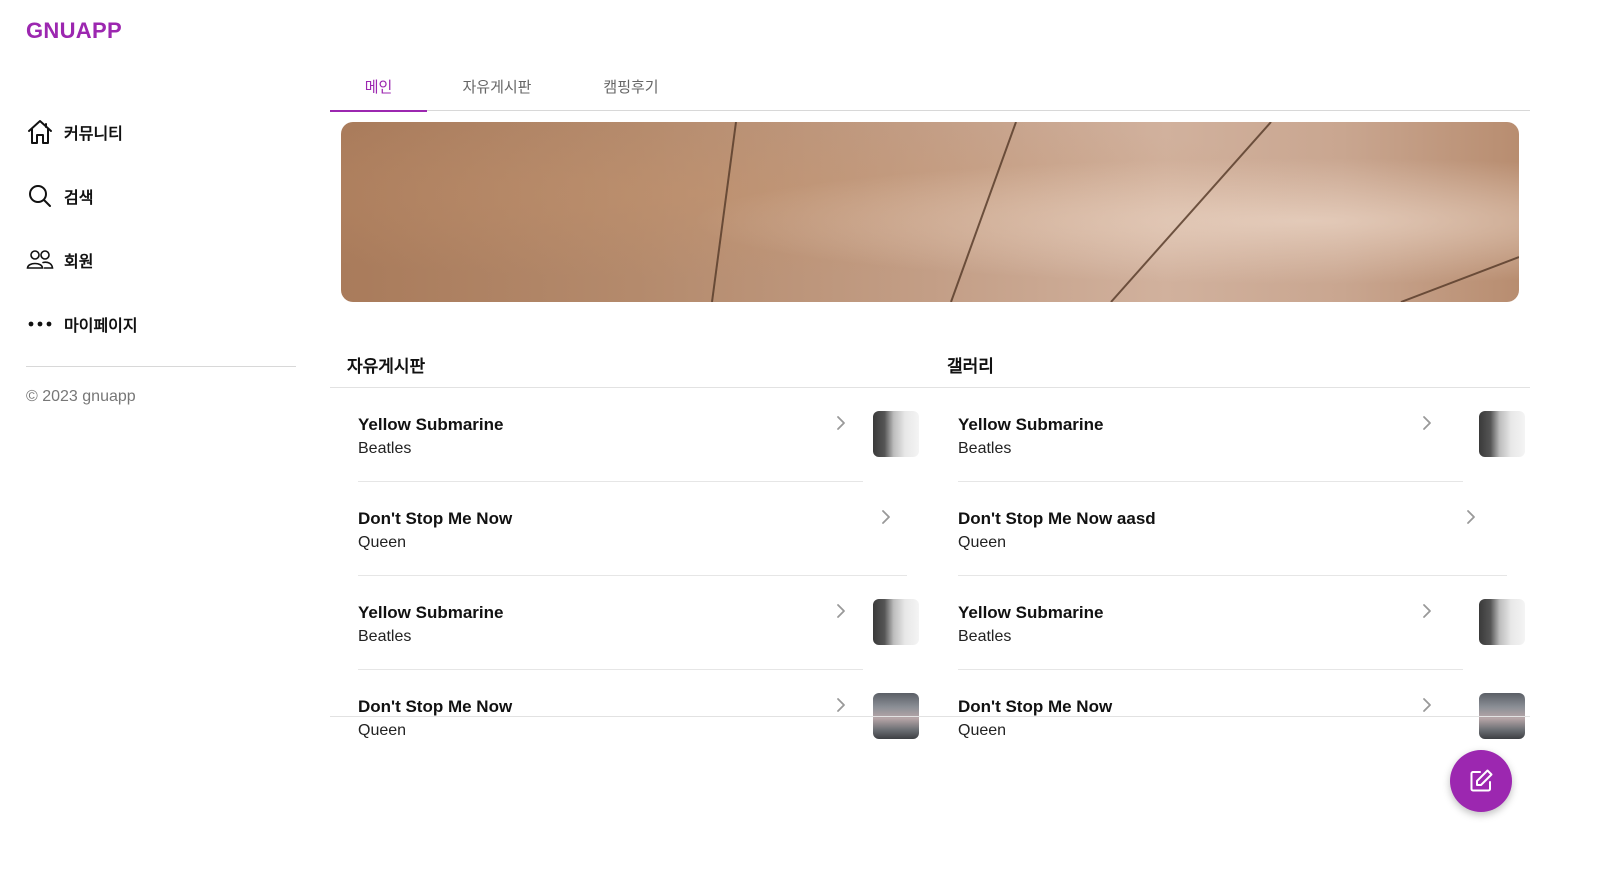  Describe the element at coordinates (40, 260) in the screenshot. I see `users-icon` at that location.